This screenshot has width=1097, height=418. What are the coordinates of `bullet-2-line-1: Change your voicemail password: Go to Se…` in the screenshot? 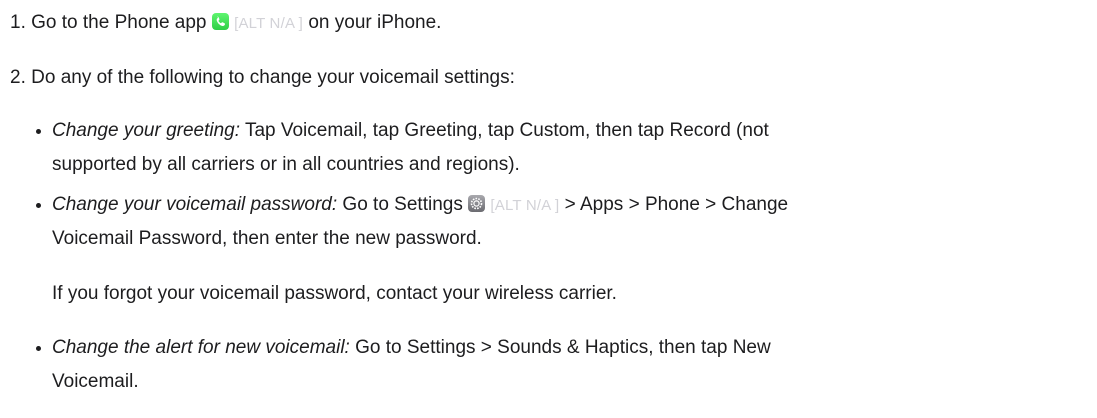 It's located at (420, 205).